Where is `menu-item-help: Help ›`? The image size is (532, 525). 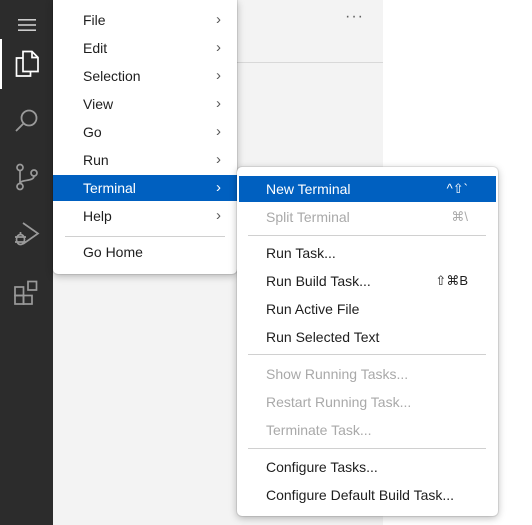
menu-item-help: Help › is located at coordinates (145, 216).